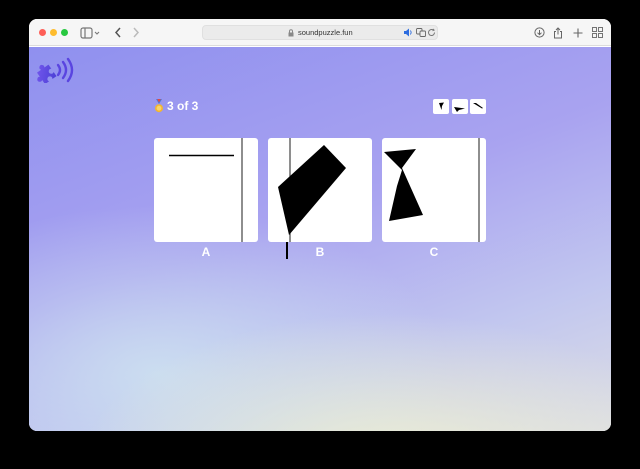 The height and width of the screenshot is (469, 640). What do you see at coordinates (434, 252) in the screenshot?
I see `option-label-c: C` at bounding box center [434, 252].